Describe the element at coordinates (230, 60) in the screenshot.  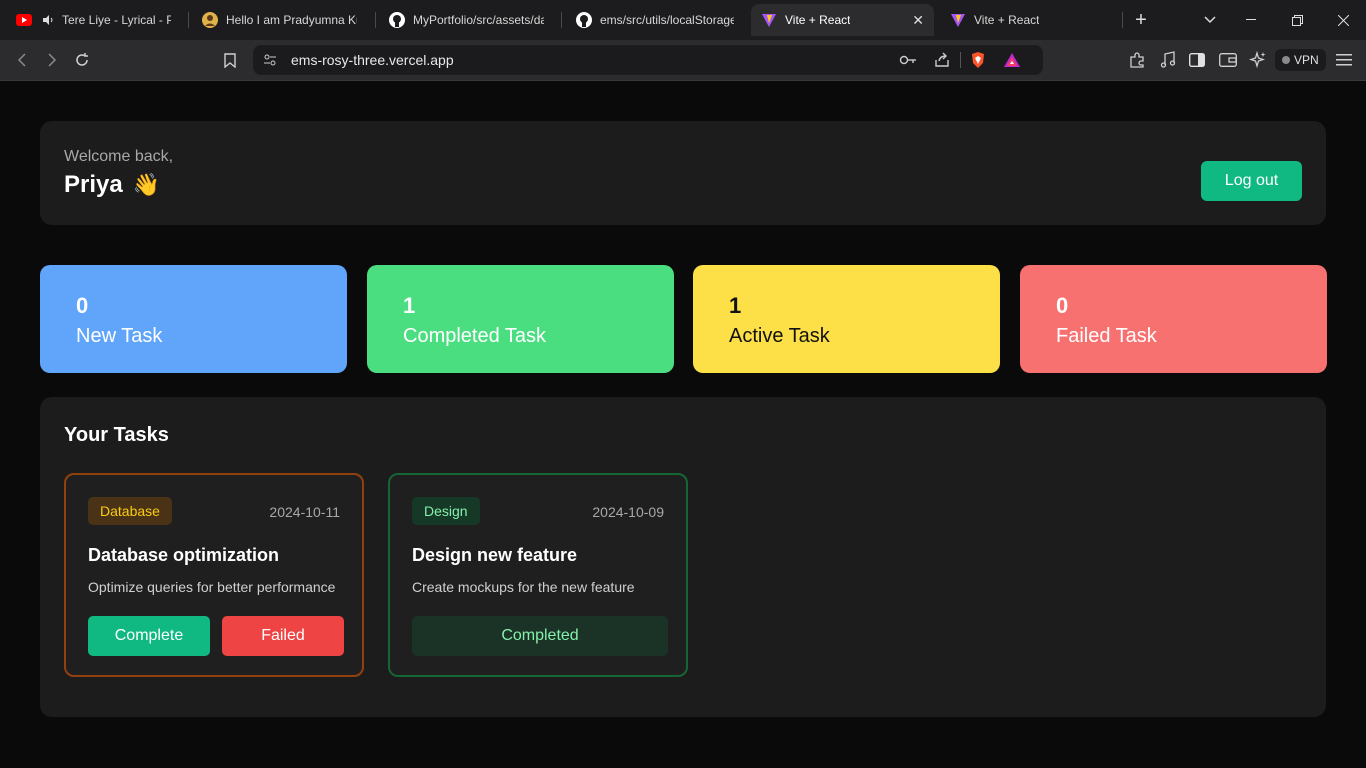
I see `bookmark-icon` at that location.